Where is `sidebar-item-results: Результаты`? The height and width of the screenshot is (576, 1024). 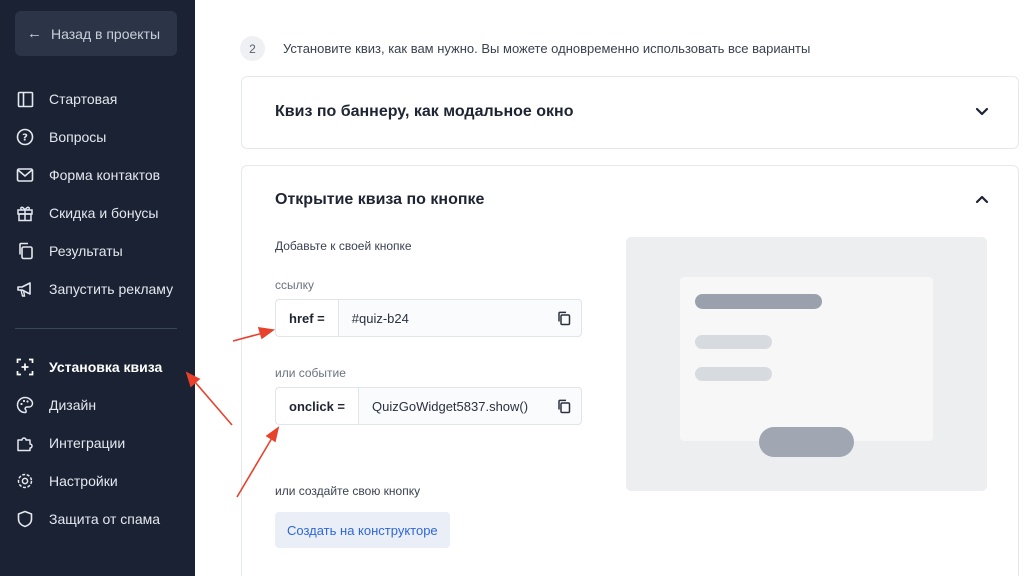 sidebar-item-results: Результаты is located at coordinates (97, 251).